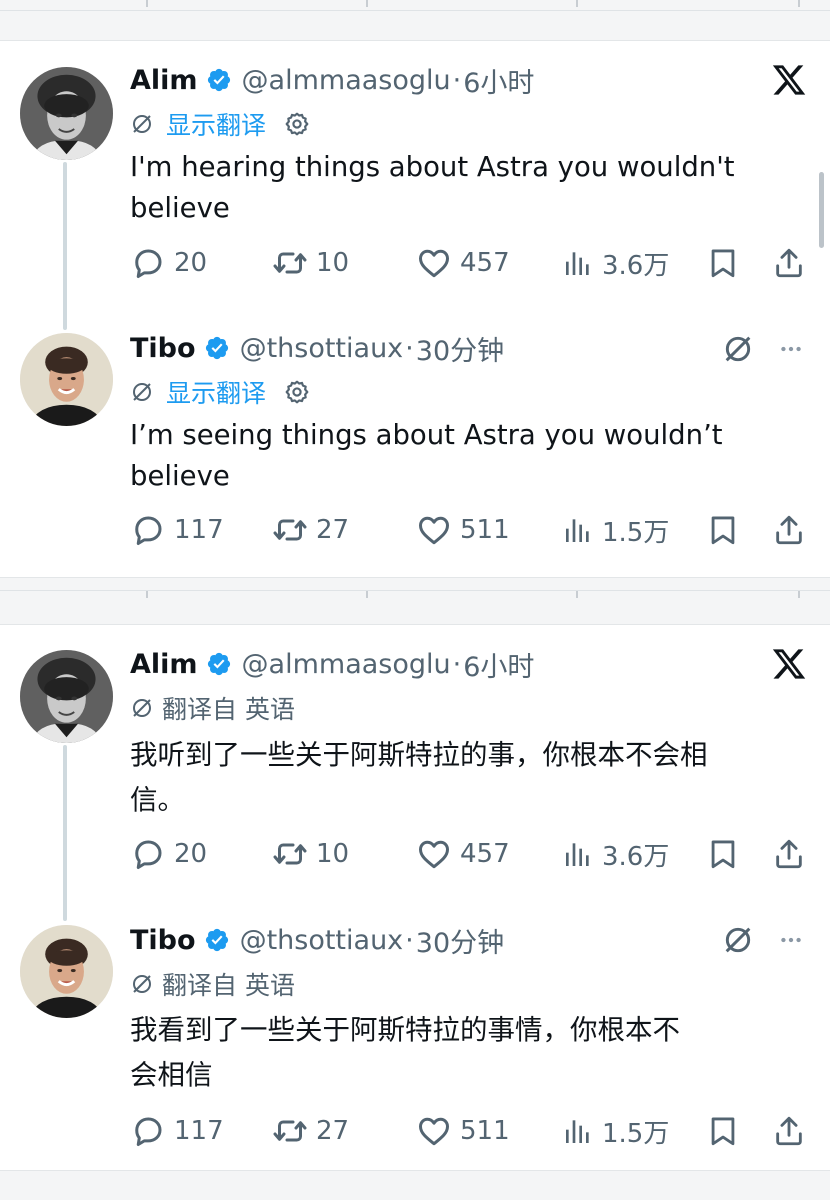  I want to click on post-text: 我看到了一些关于阿斯特拉的事情，你根本不 会相信, so click(405, 1052).